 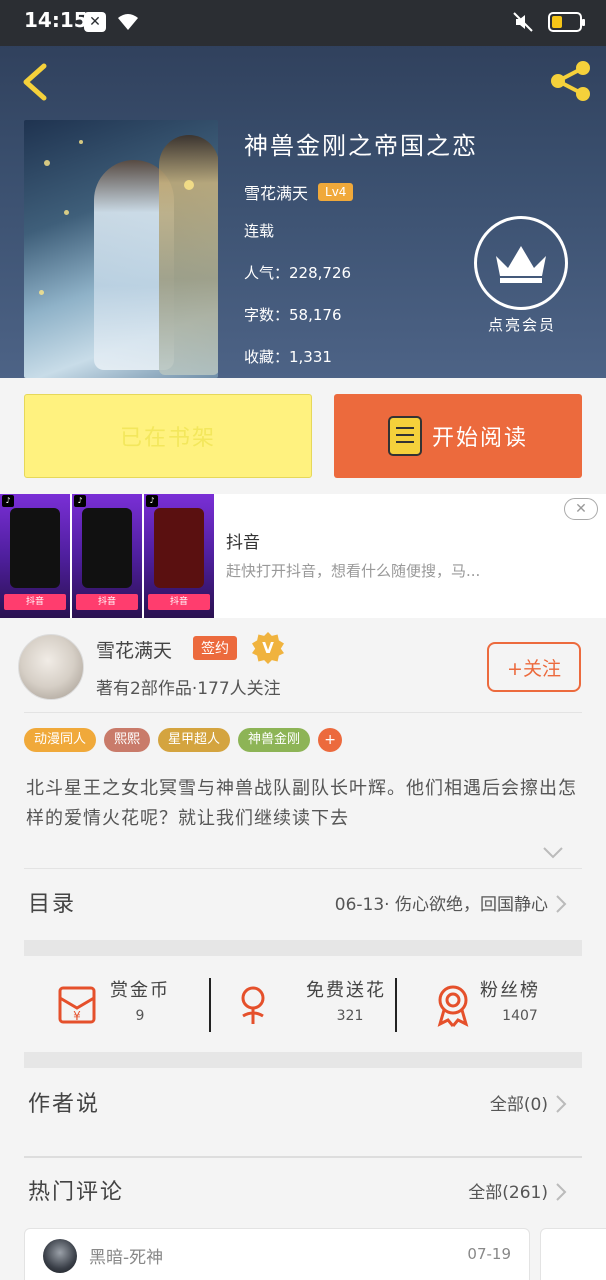 I want to click on status-time: 14:15, so click(x=56, y=20).